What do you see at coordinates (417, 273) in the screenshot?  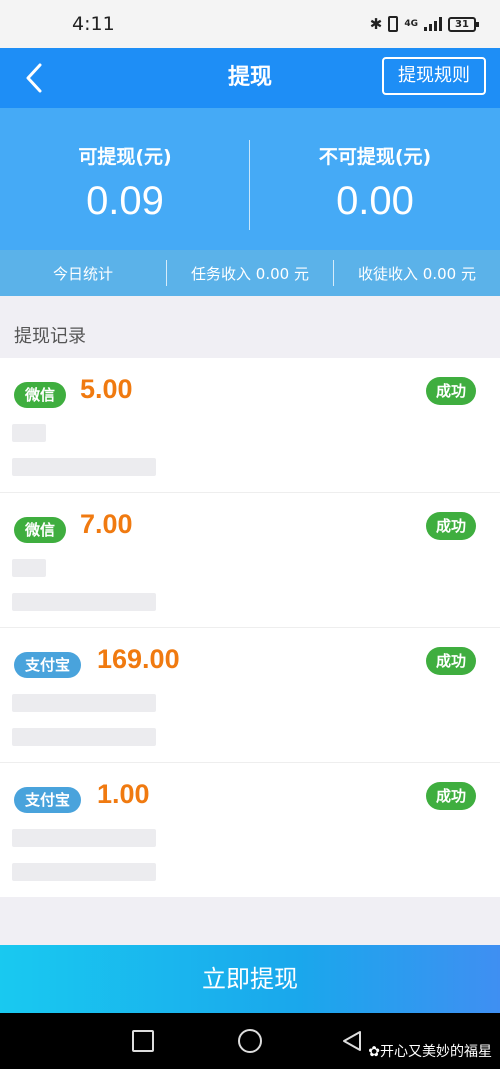 I see `stat-apprentice-income: 收徒收入 0.00 元` at bounding box center [417, 273].